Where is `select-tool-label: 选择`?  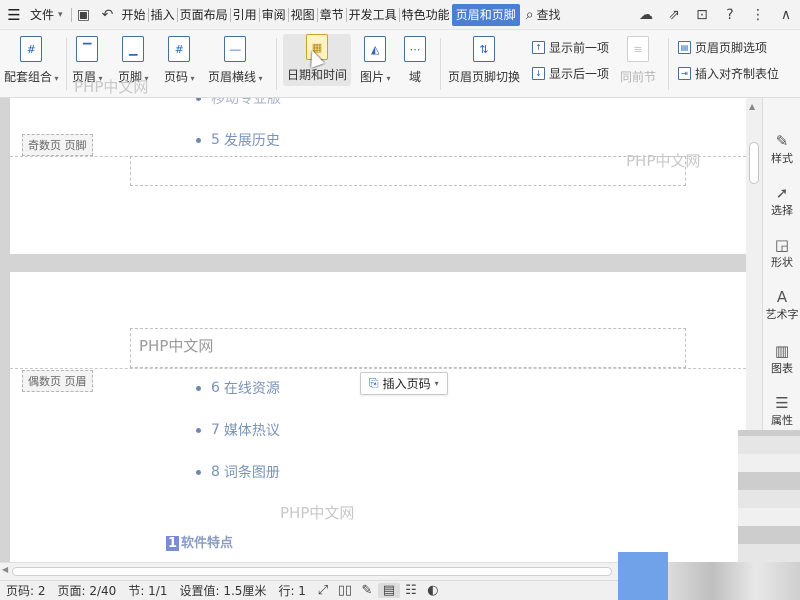 select-tool-label: 选择 is located at coordinates (782, 210).